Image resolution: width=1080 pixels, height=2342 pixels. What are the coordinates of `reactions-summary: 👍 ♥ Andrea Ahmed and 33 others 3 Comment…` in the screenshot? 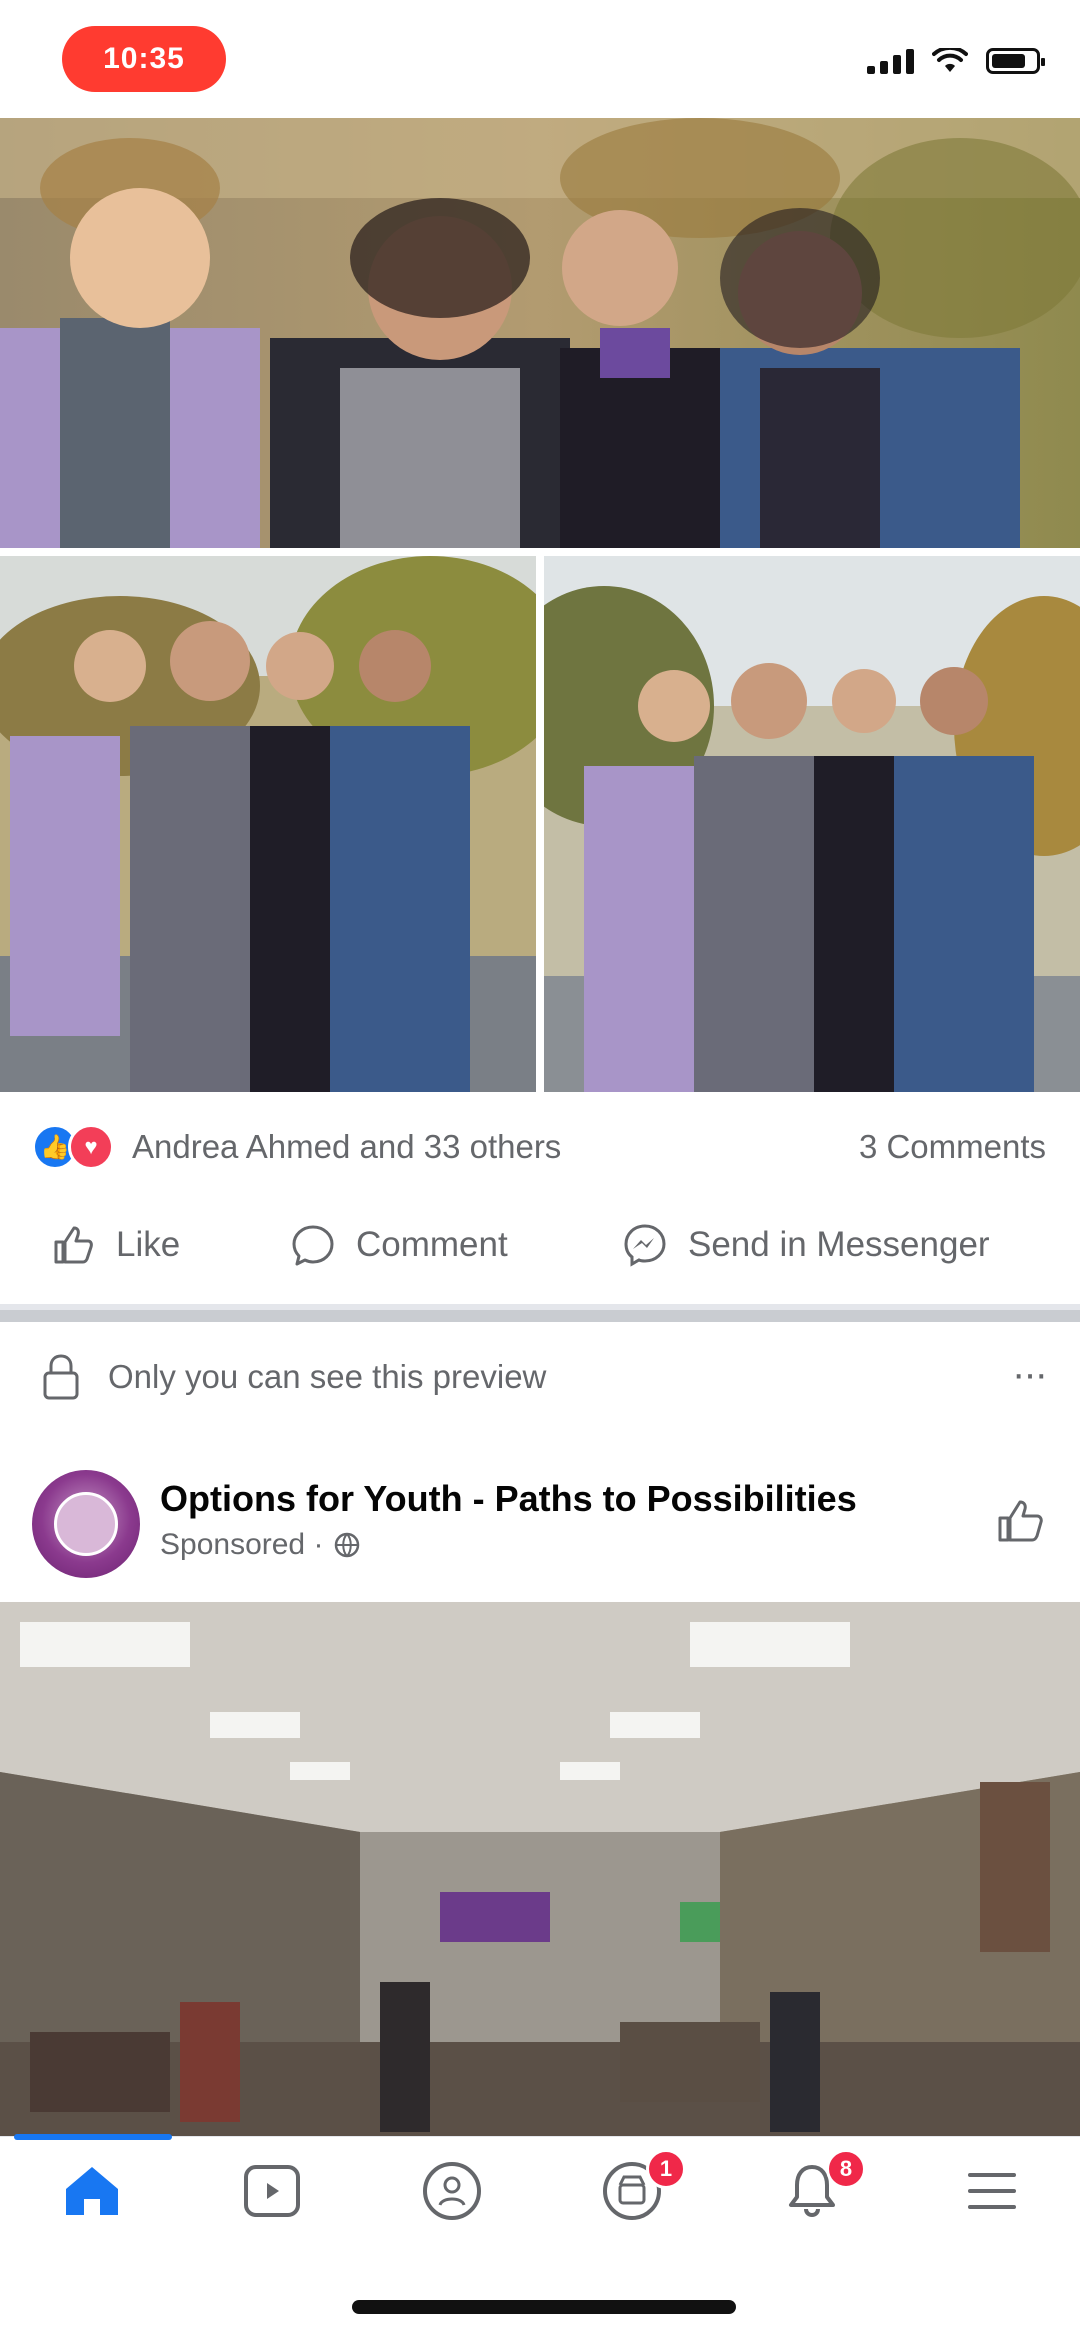 It's located at (540, 1146).